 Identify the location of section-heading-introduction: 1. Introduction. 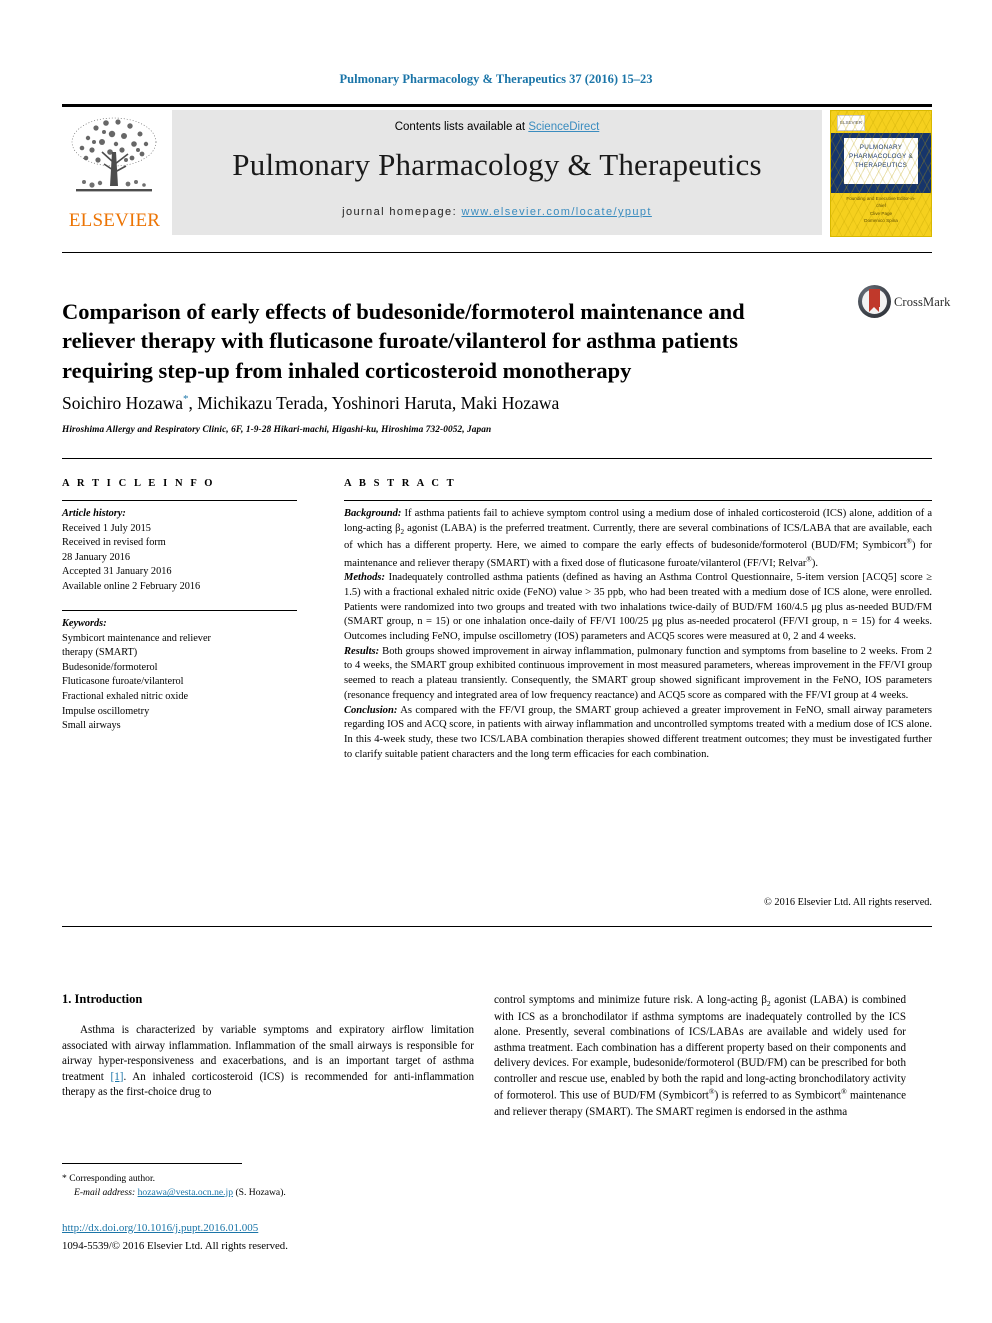
(102, 999).